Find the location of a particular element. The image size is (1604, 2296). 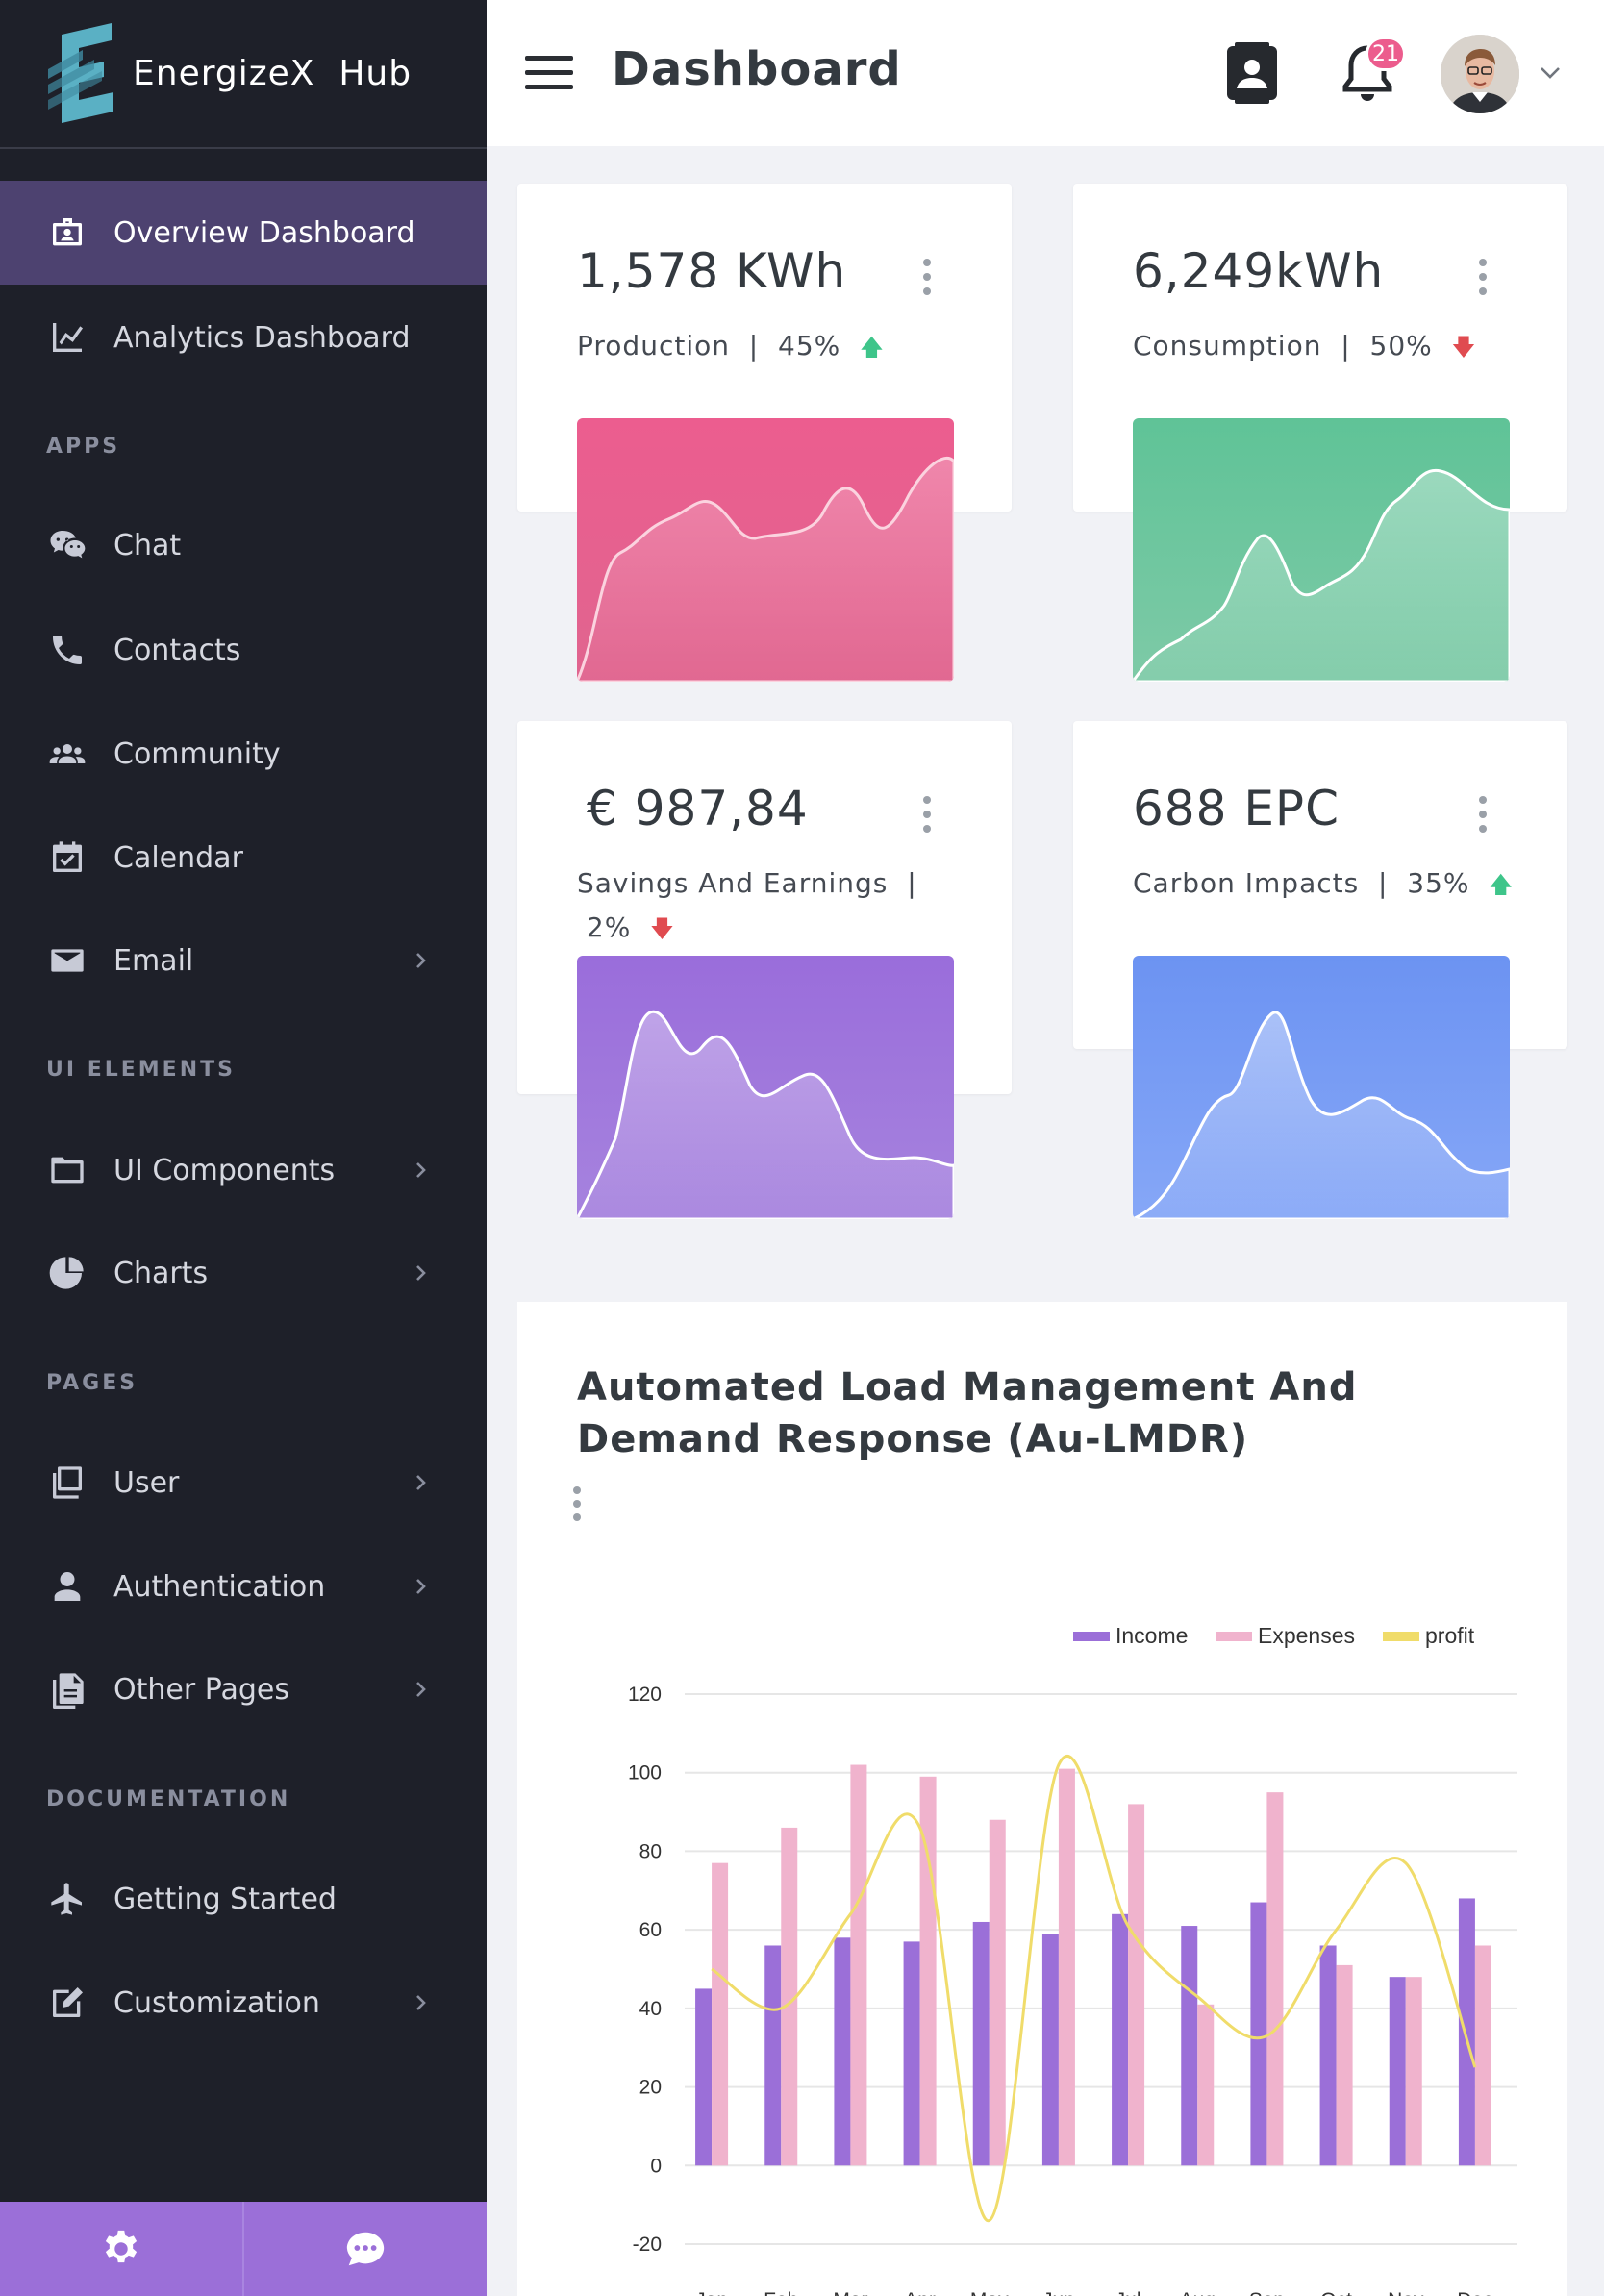

brand: EnergizeX Hub is located at coordinates (243, 74).